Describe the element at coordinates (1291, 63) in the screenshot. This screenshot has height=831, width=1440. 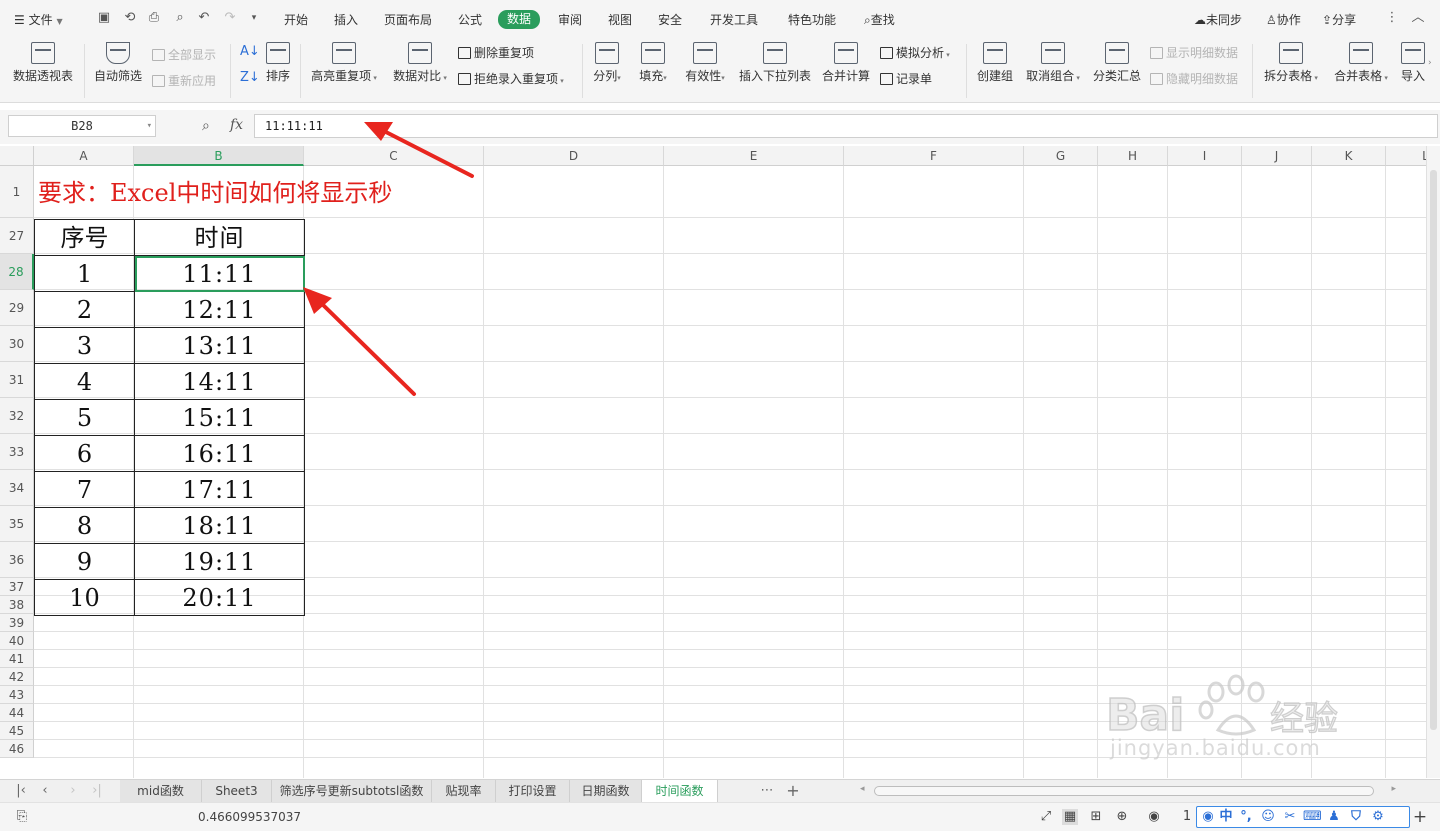
I see `split-table-button: 拆分表格 ▾` at that location.